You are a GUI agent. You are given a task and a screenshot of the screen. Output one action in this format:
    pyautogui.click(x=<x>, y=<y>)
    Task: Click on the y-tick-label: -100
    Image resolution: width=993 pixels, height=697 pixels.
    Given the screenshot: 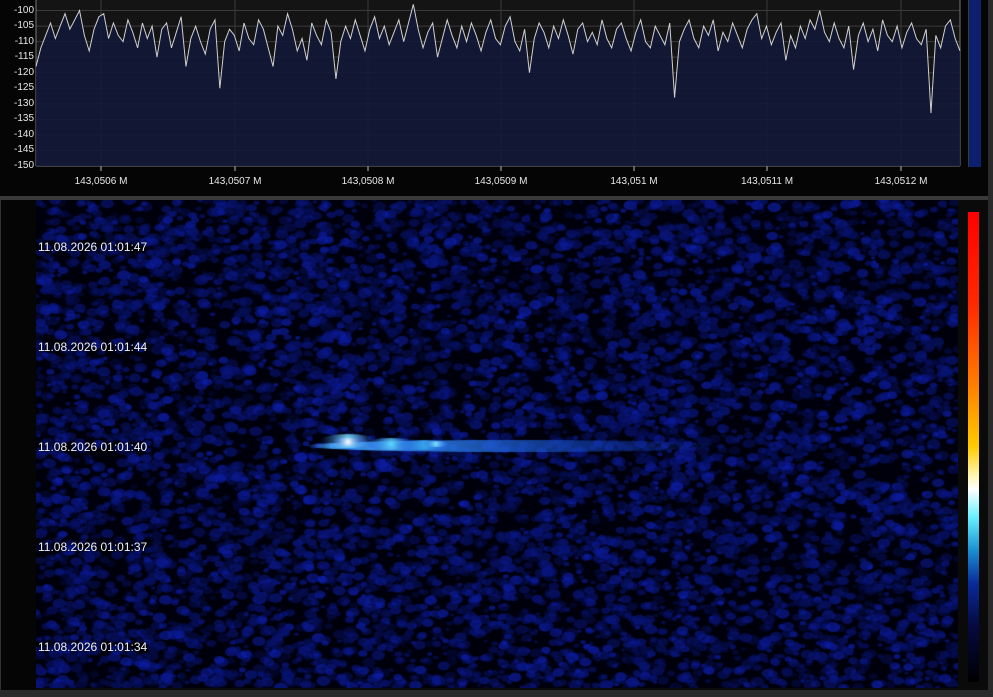 What is the action you would take?
    pyautogui.click(x=23, y=10)
    